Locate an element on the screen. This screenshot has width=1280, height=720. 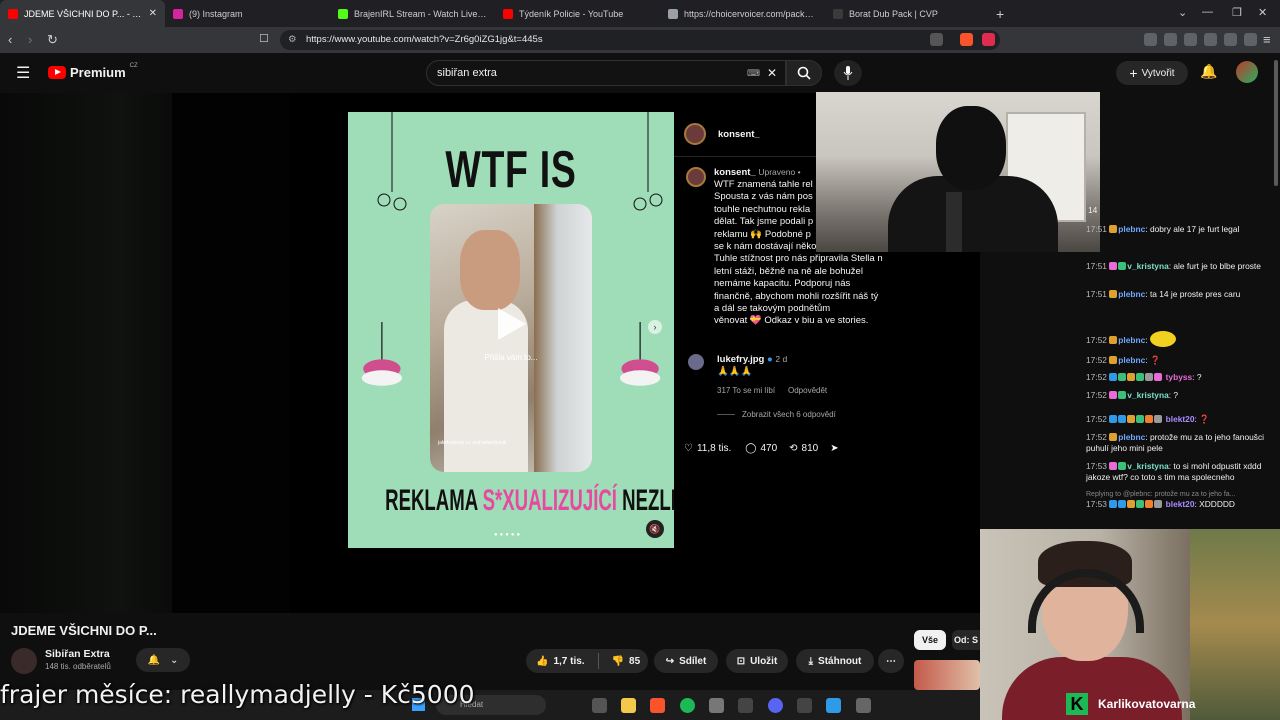
tab-choicervoicer: https://choicervoicer.com/packs/borat is located at coordinates (742, 13).